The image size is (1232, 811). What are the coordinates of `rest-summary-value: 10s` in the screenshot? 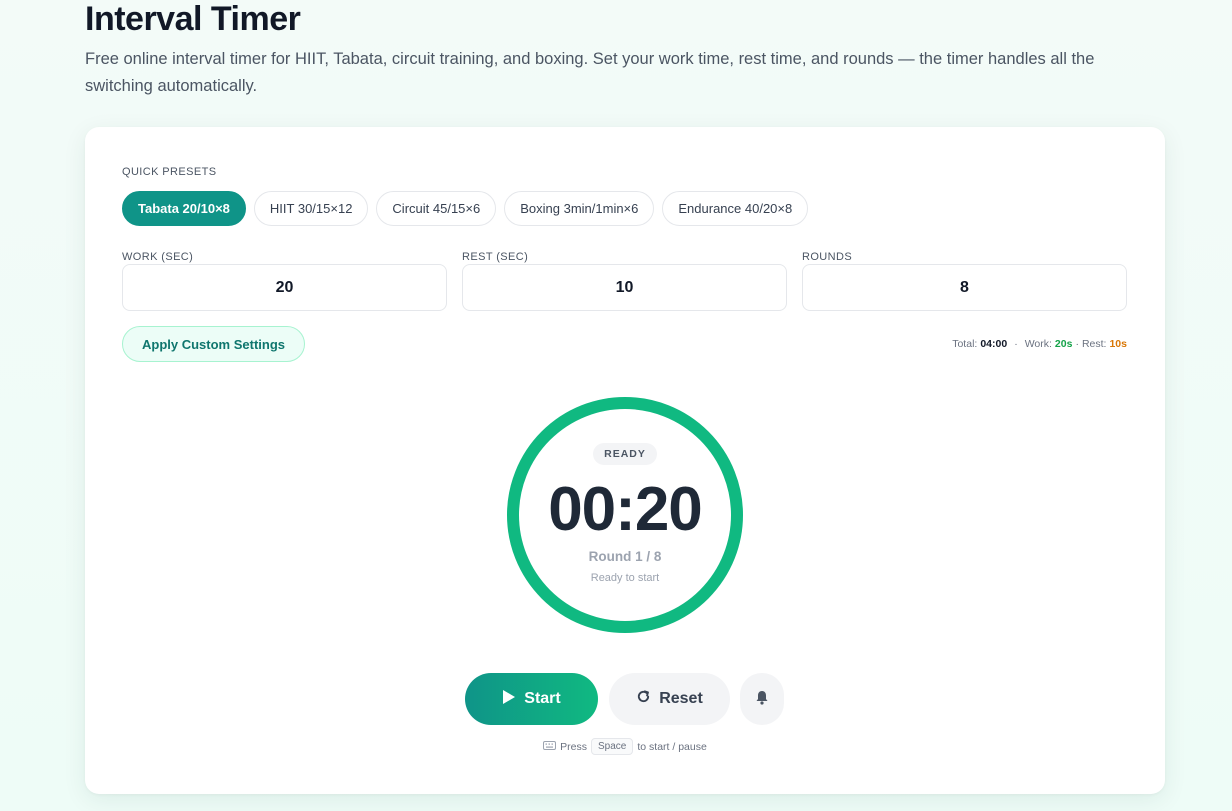 It's located at (1118, 344).